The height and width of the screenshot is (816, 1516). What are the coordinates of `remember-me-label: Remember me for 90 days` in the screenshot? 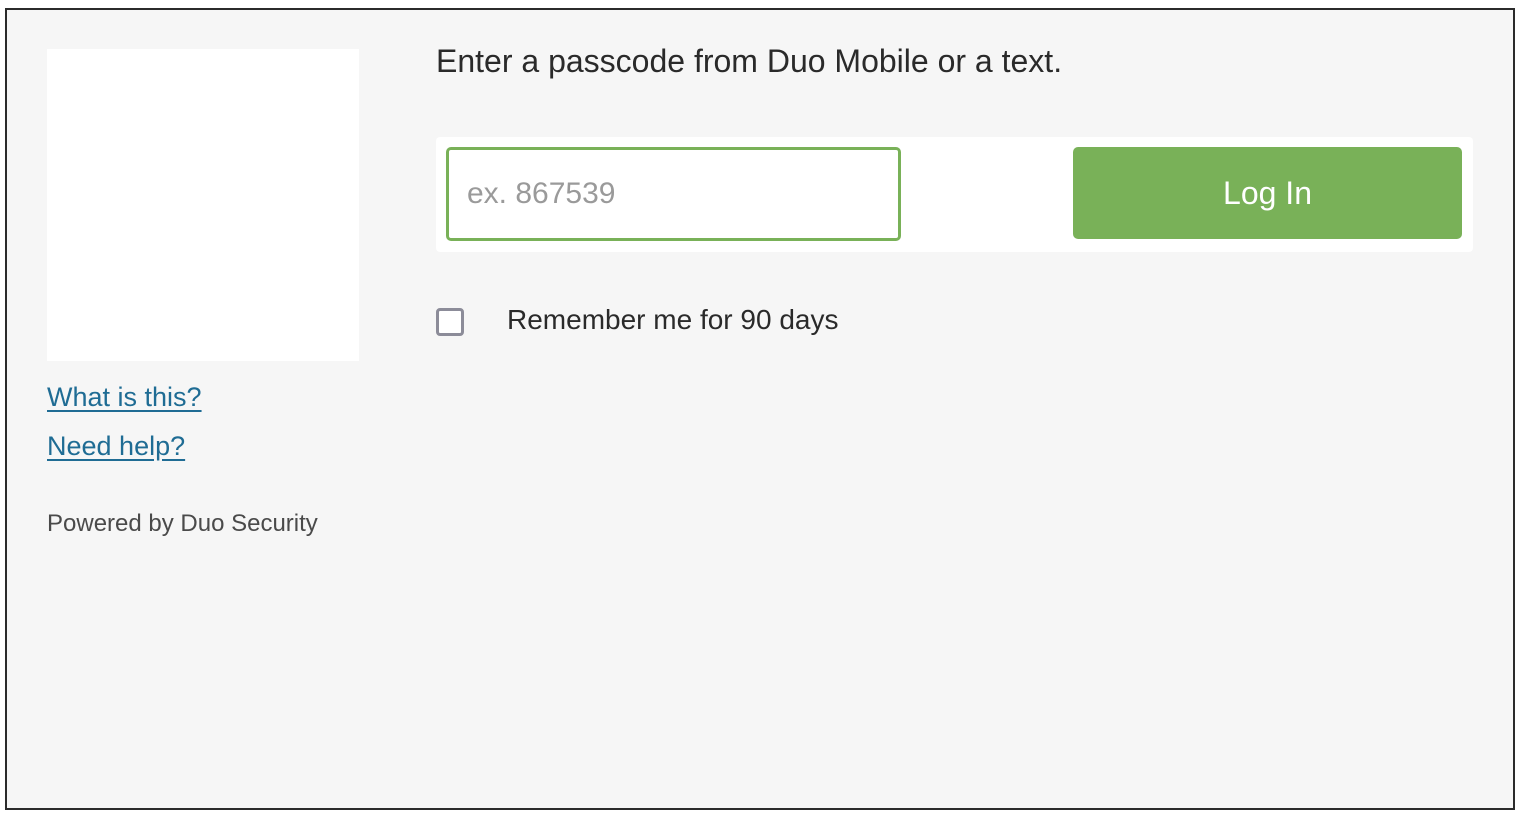 It's located at (672, 320).